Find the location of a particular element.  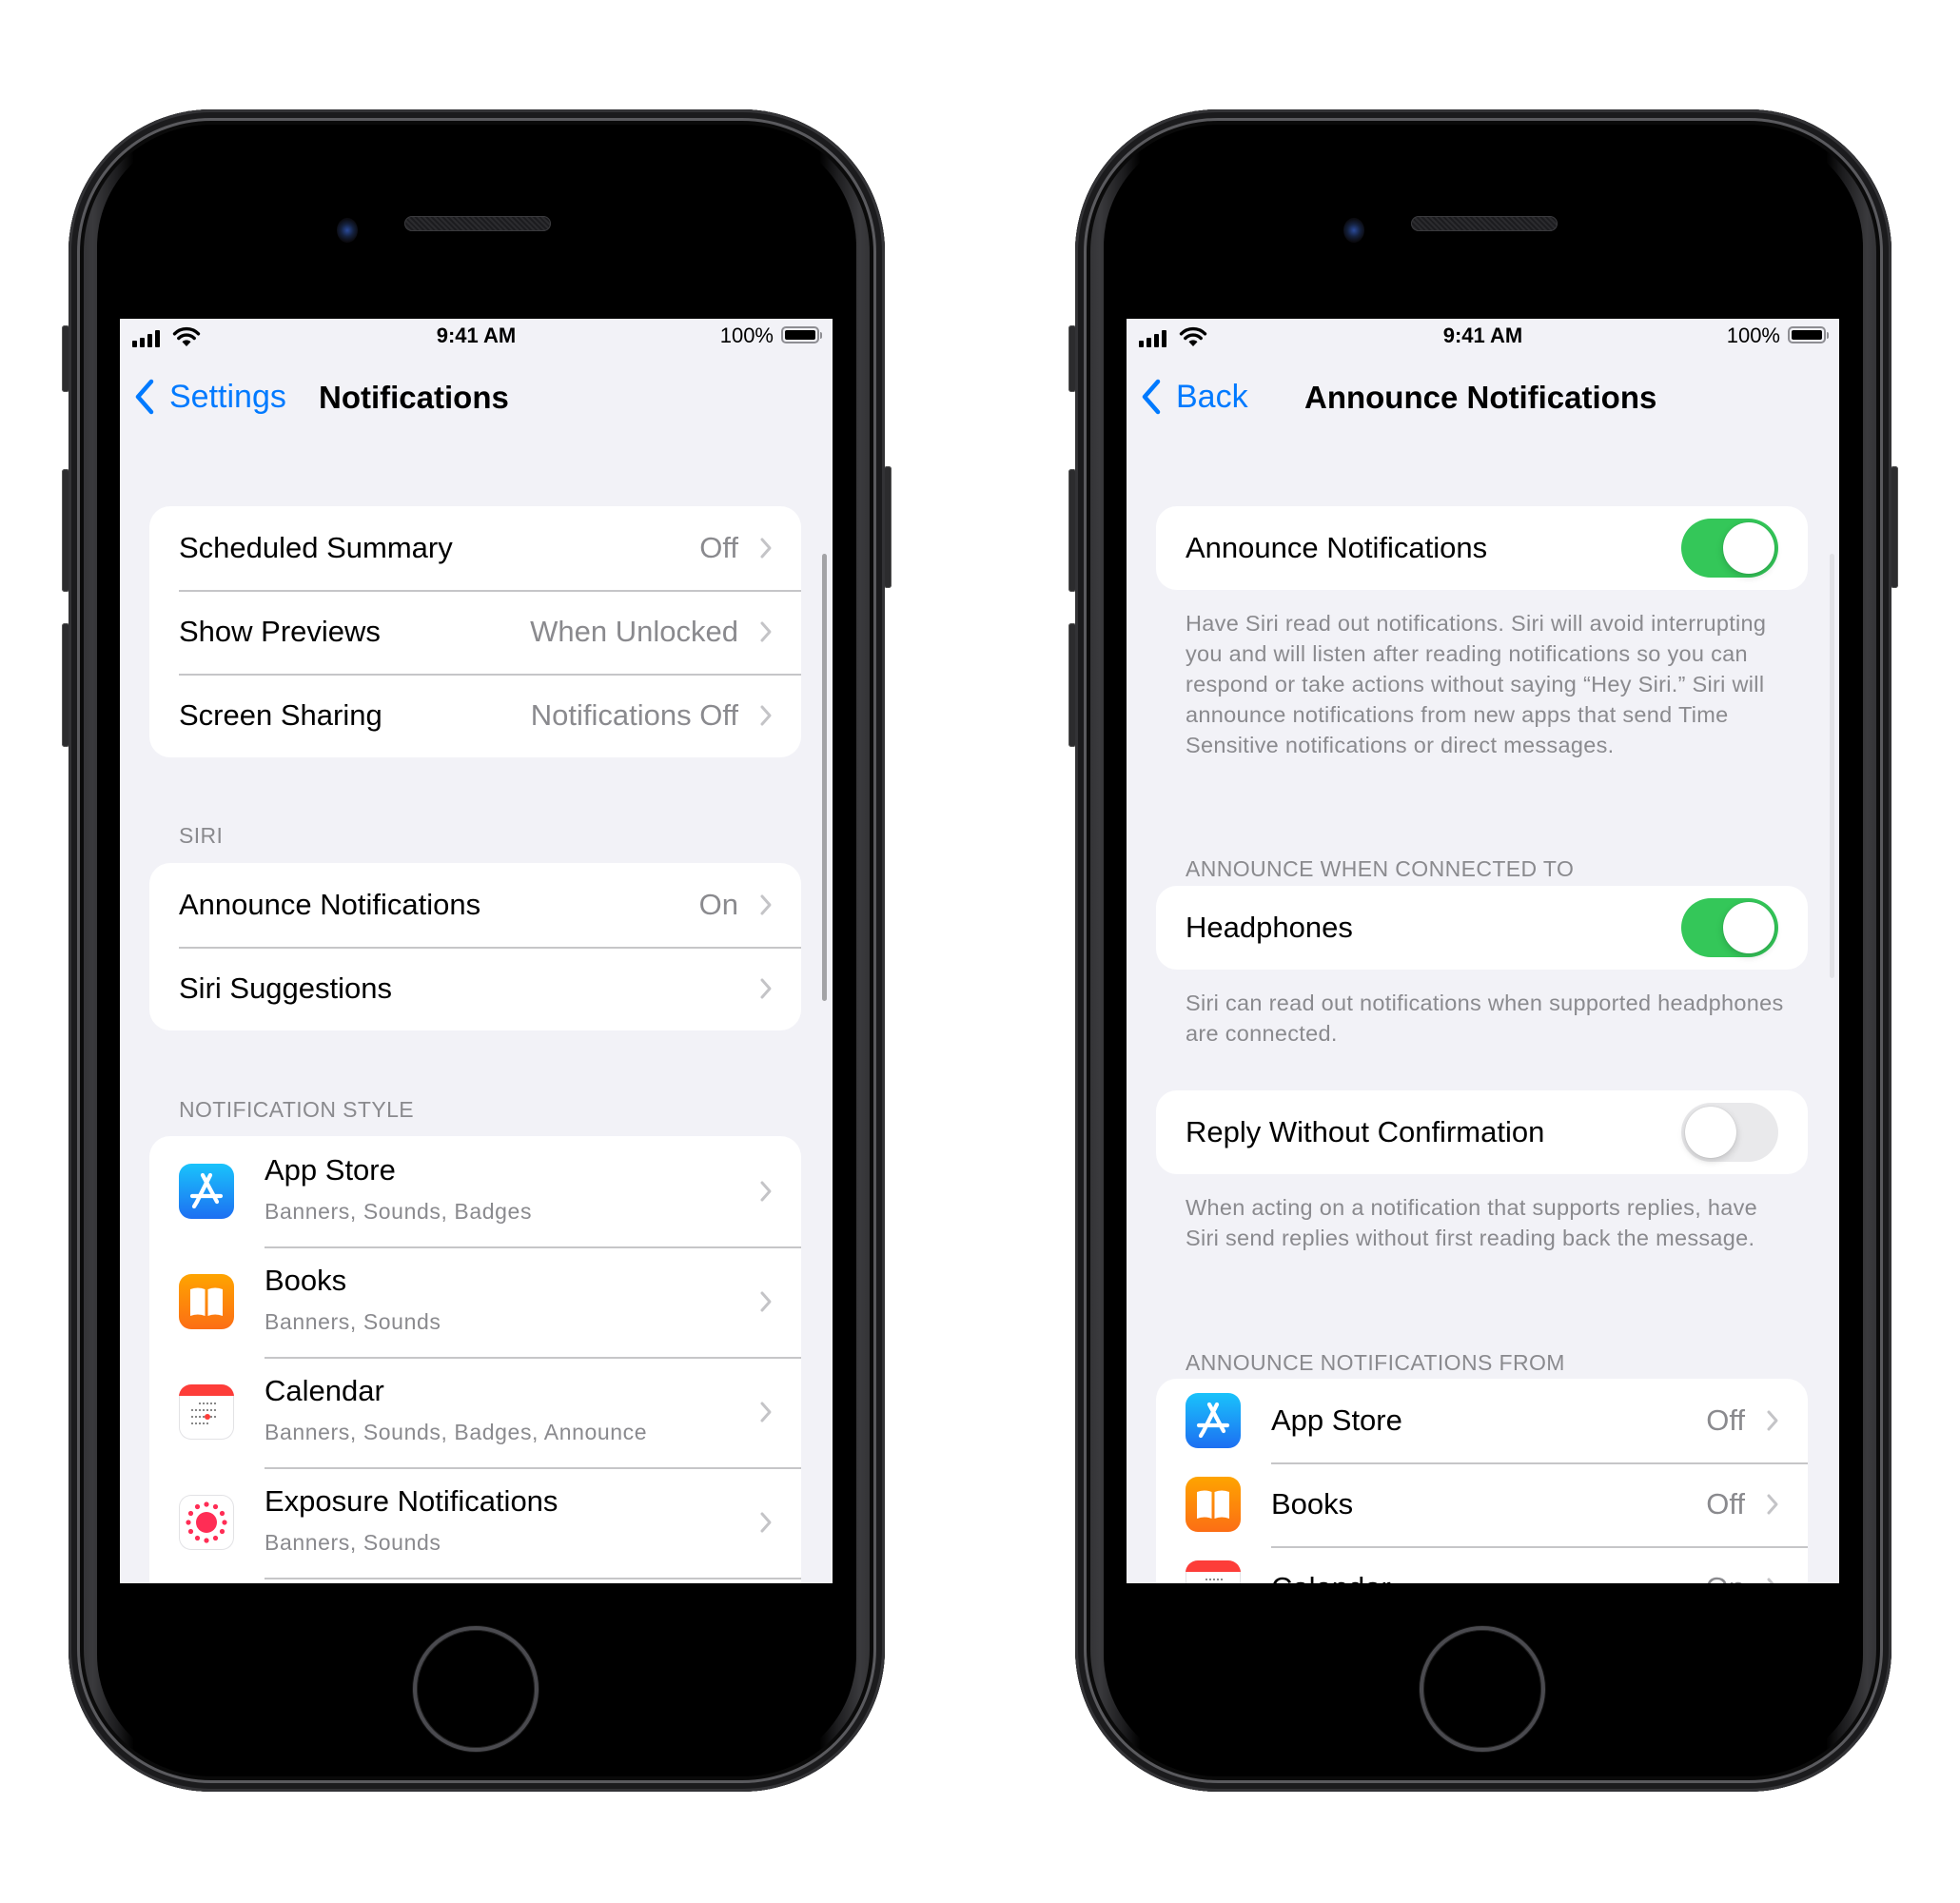

row-reply-without-confirmation-toggle: Reply Without Confirmation is located at coordinates (1482, 1132).